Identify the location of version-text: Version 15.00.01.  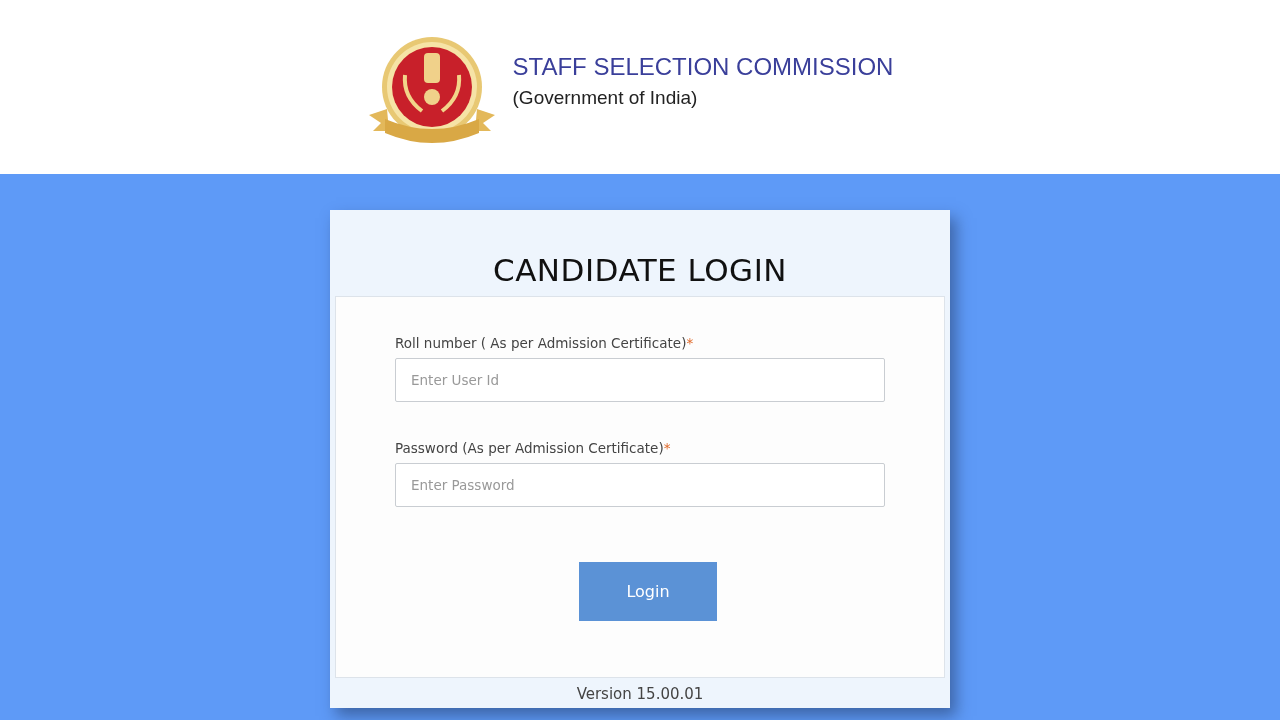
(640, 693).